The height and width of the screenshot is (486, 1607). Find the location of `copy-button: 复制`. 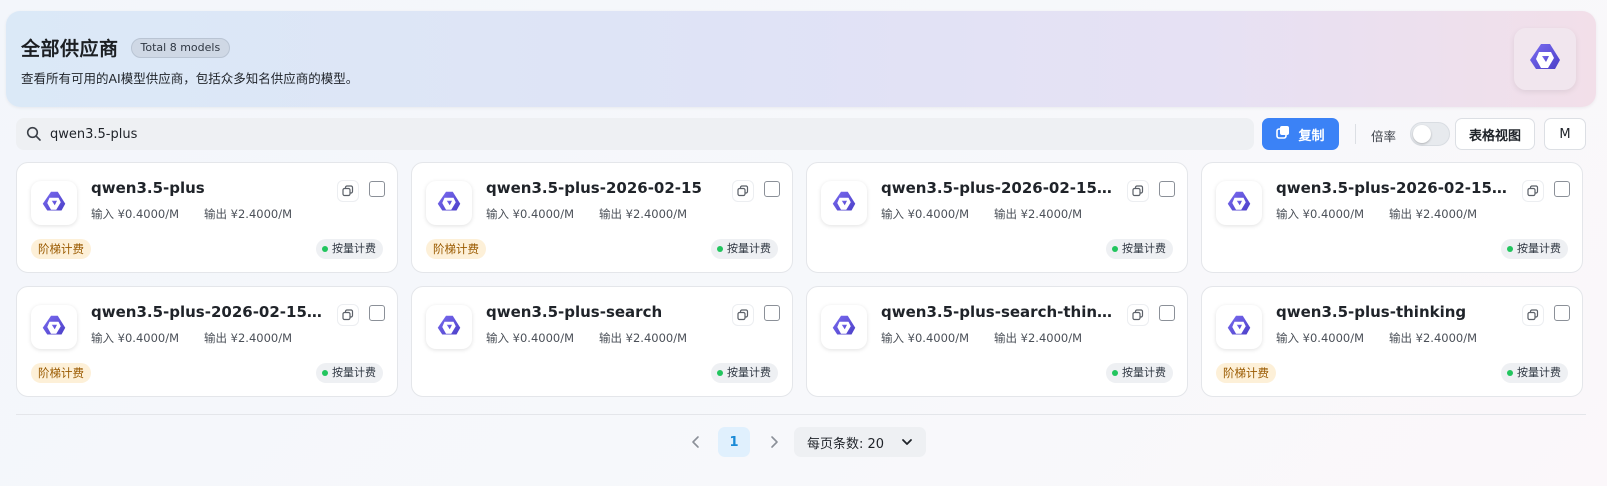

copy-button: 复制 is located at coordinates (1300, 134).